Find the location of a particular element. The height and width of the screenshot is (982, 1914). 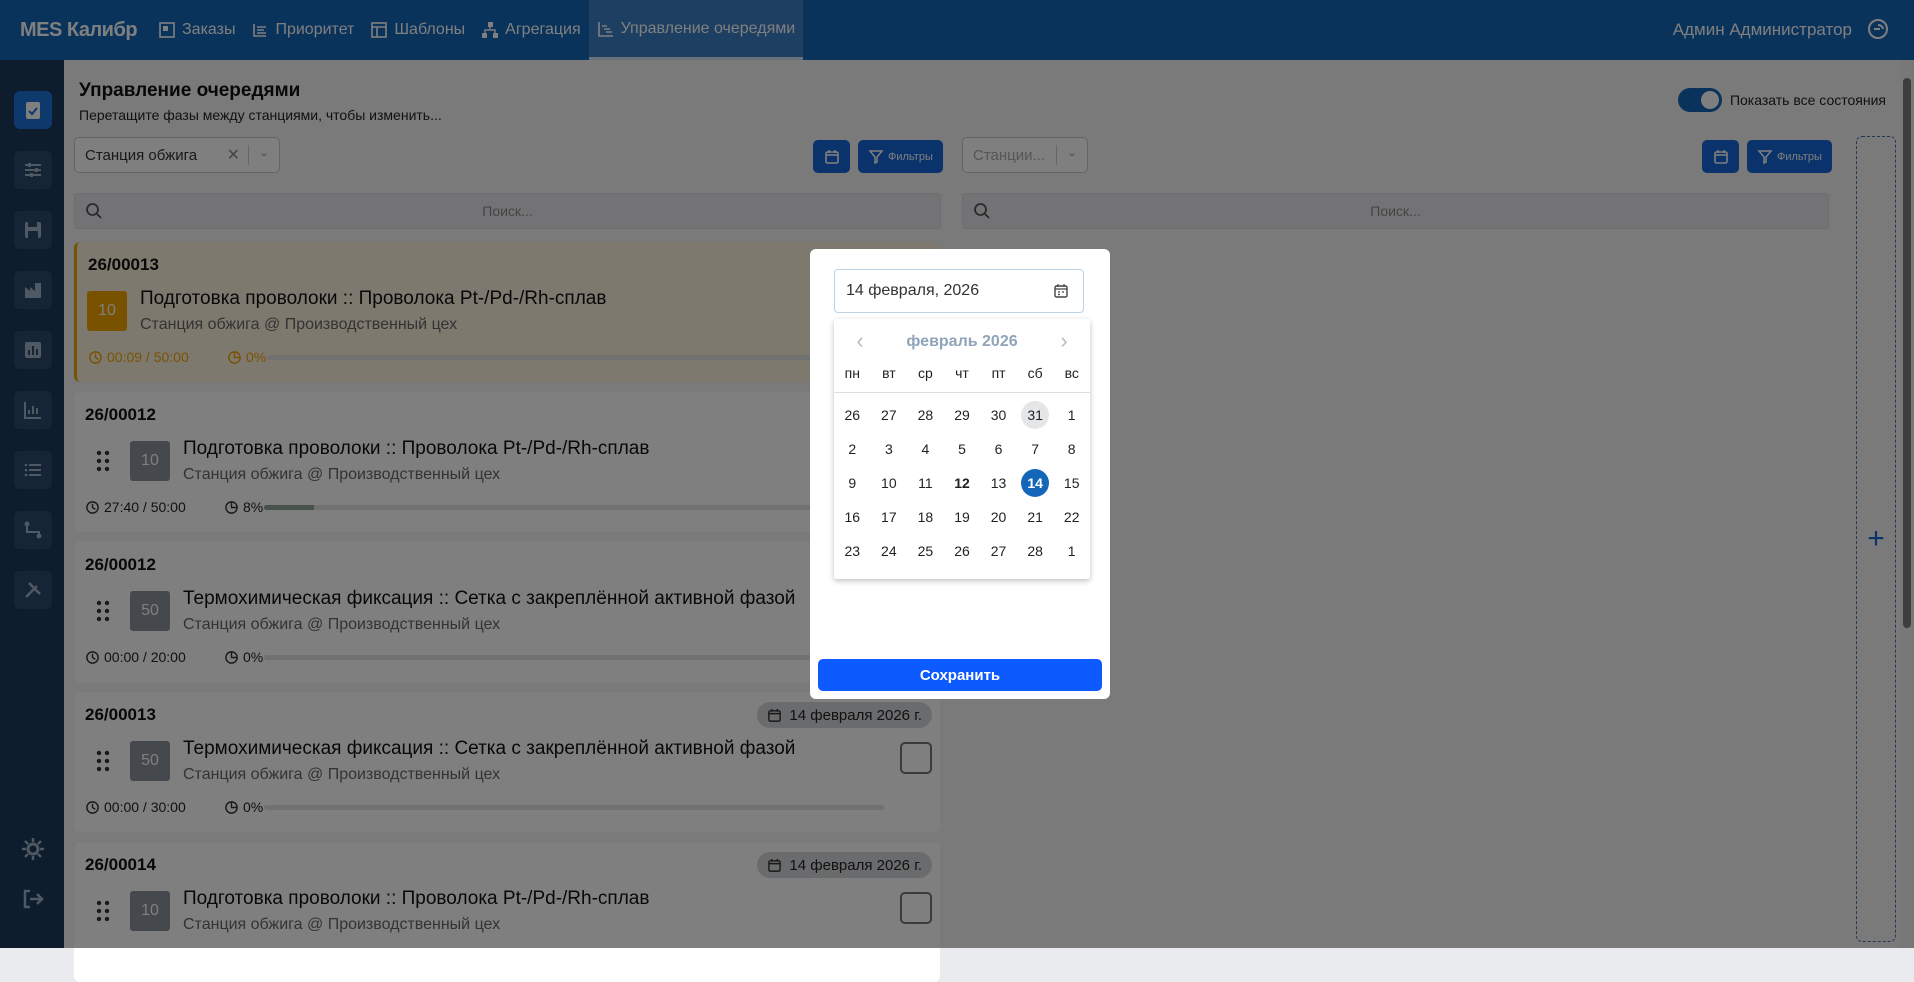

weekday-label: пт is located at coordinates (998, 373).